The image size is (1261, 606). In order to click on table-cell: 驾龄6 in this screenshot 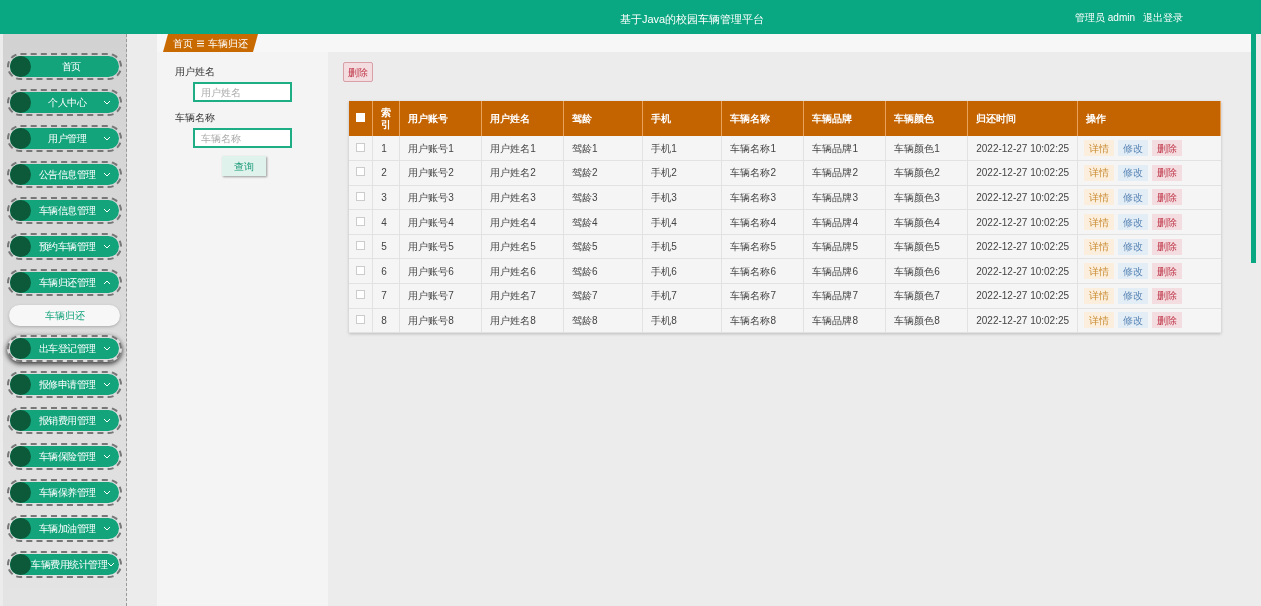, I will do `click(603, 271)`.